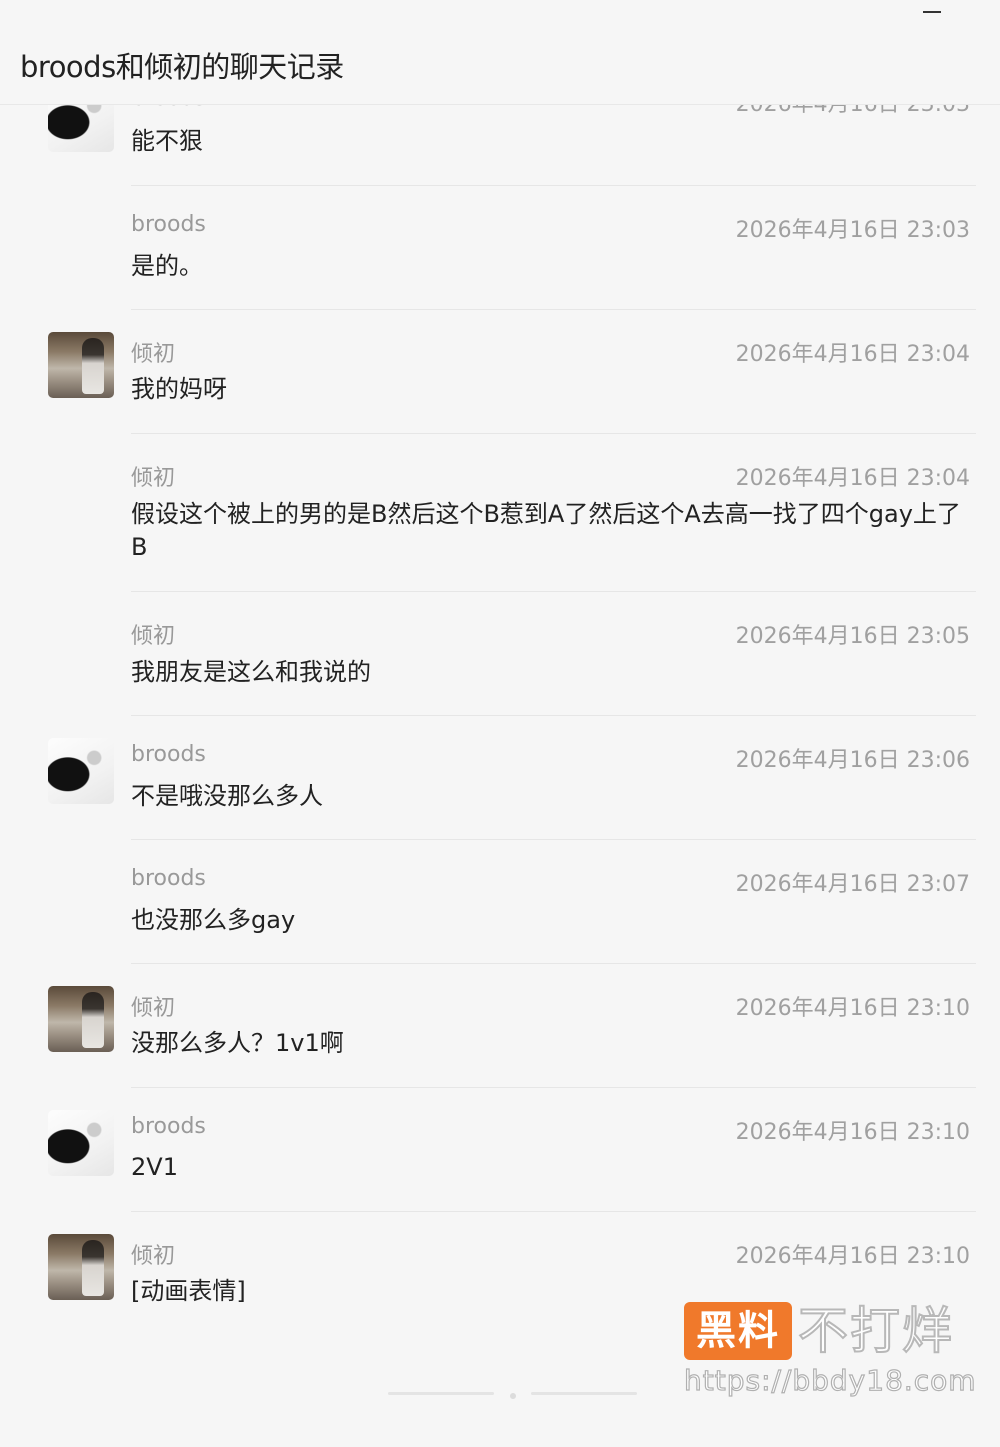  What do you see at coordinates (852, 636) in the screenshot?
I see `message-time: 2026年4月16日 23:05` at bounding box center [852, 636].